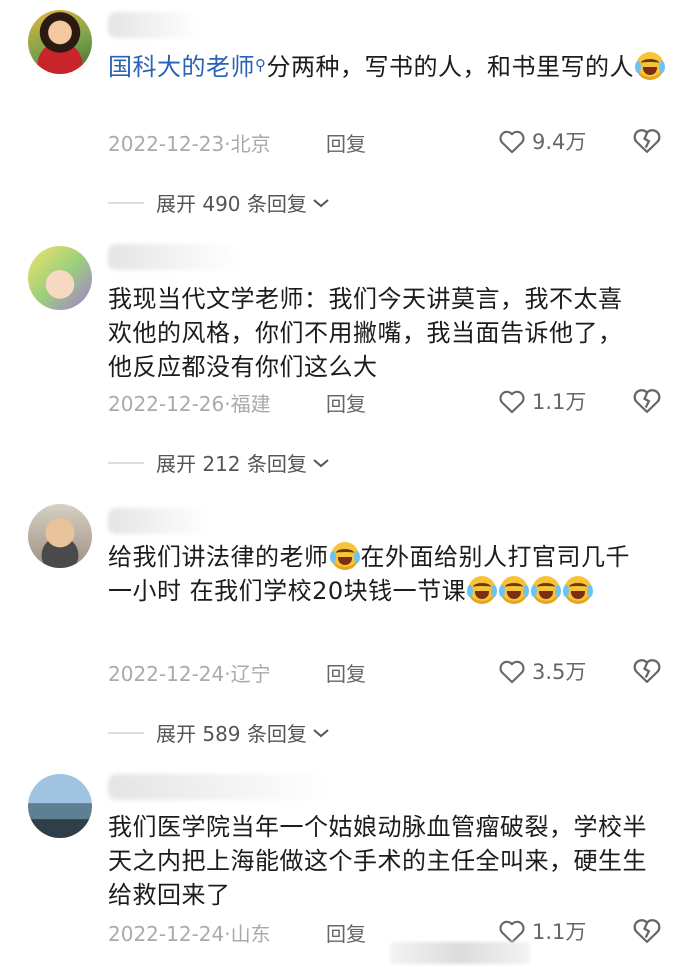 This screenshot has width=690, height=967. I want to click on expand-label: 展开 490 条回复, so click(231, 204).